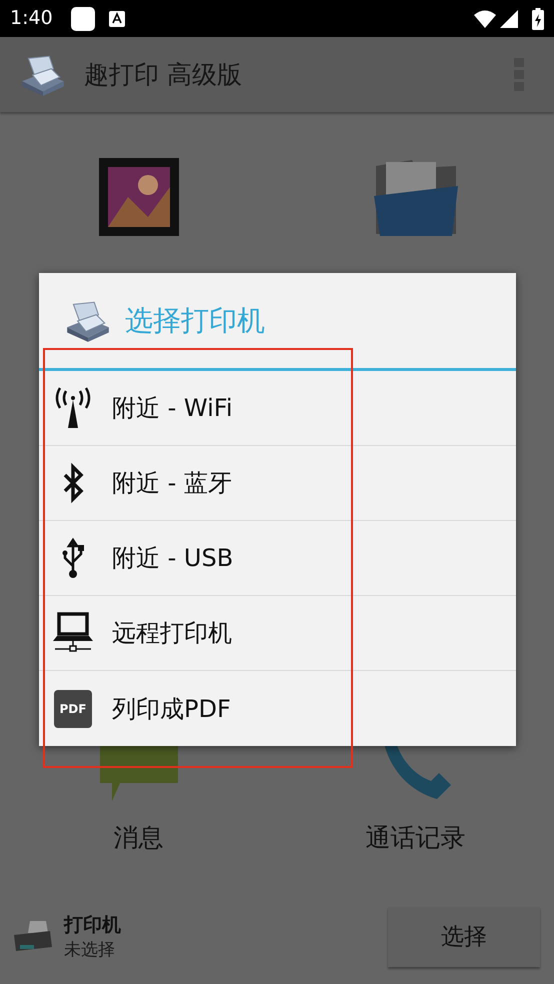 Image resolution: width=554 pixels, height=984 pixels. Describe the element at coordinates (277, 408) in the screenshot. I see `printer-option: 附近 - WiFi` at that location.